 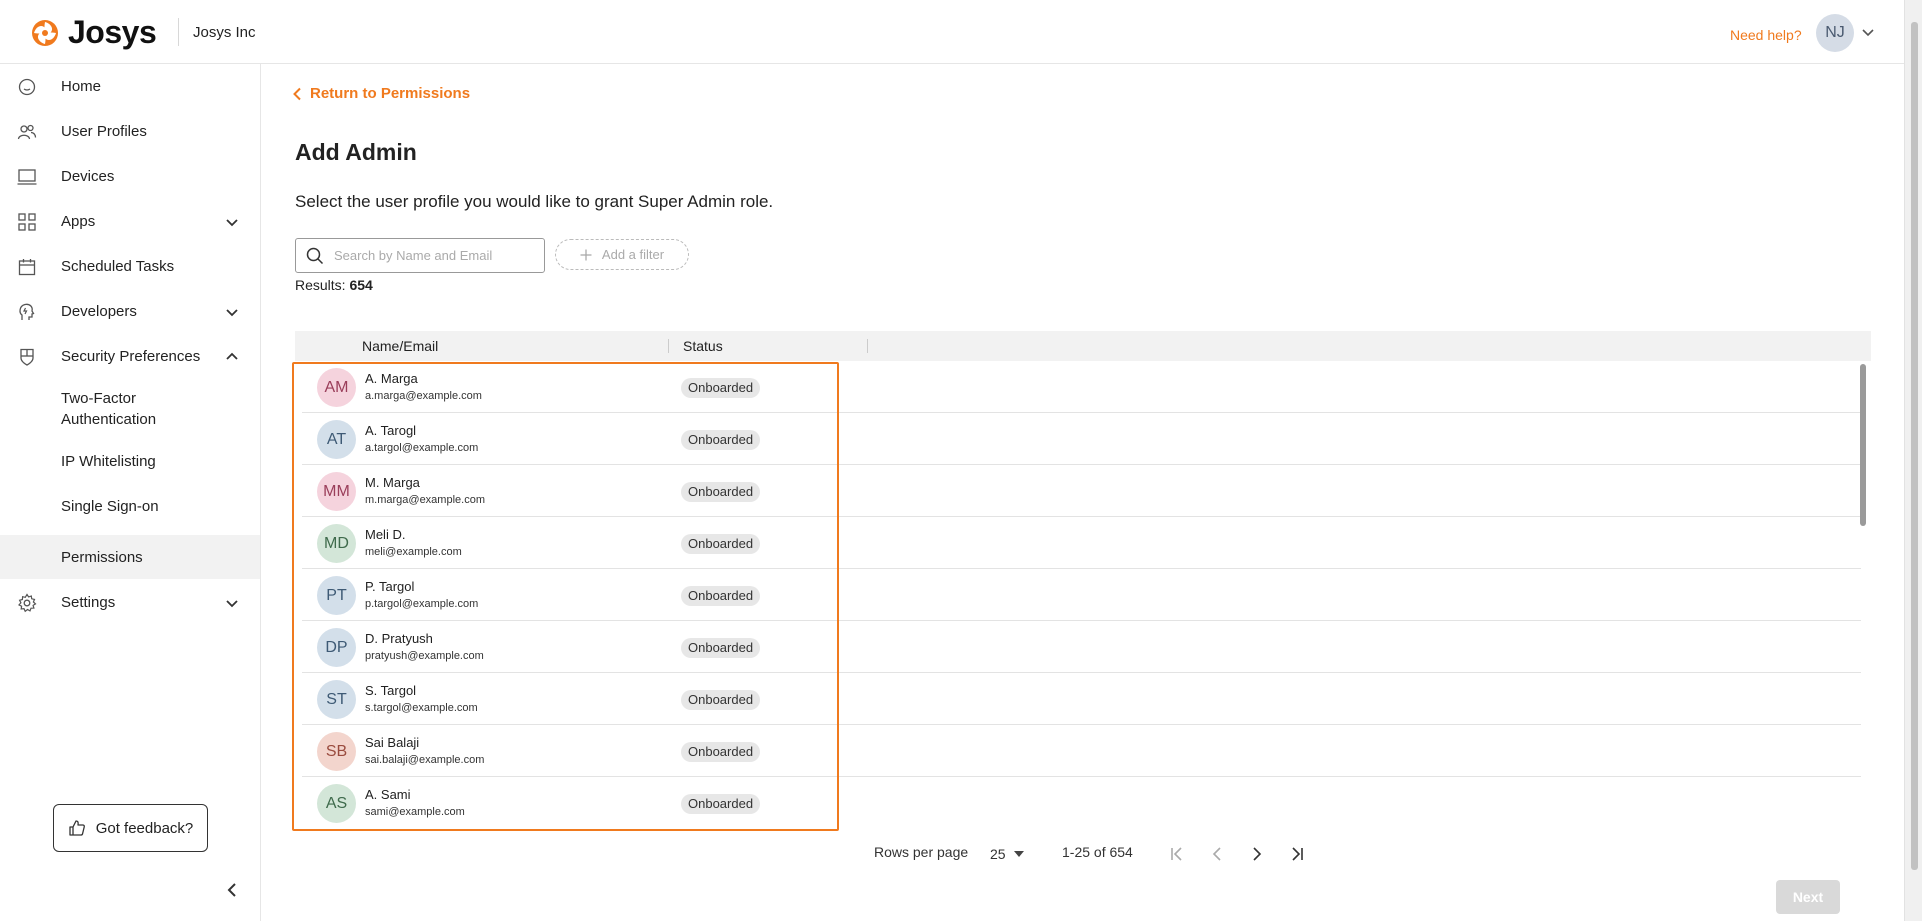 I want to click on avatar-initials: AM, so click(x=336, y=387).